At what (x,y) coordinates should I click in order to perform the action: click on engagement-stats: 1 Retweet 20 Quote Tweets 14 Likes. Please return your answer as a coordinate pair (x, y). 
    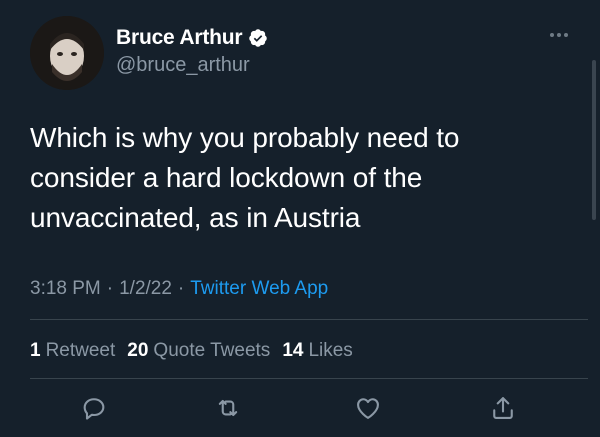
    Looking at the image, I should click on (191, 351).